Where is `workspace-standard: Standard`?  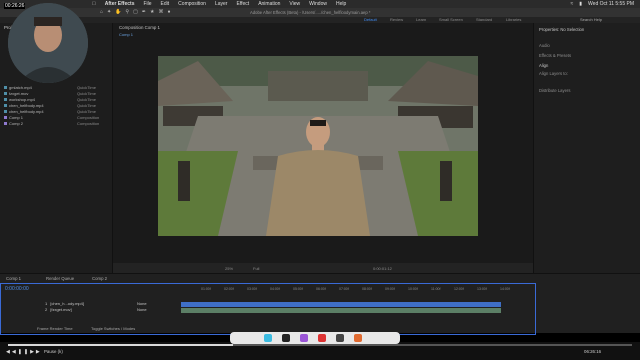
workspace-standard: Standard is located at coordinates (484, 19).